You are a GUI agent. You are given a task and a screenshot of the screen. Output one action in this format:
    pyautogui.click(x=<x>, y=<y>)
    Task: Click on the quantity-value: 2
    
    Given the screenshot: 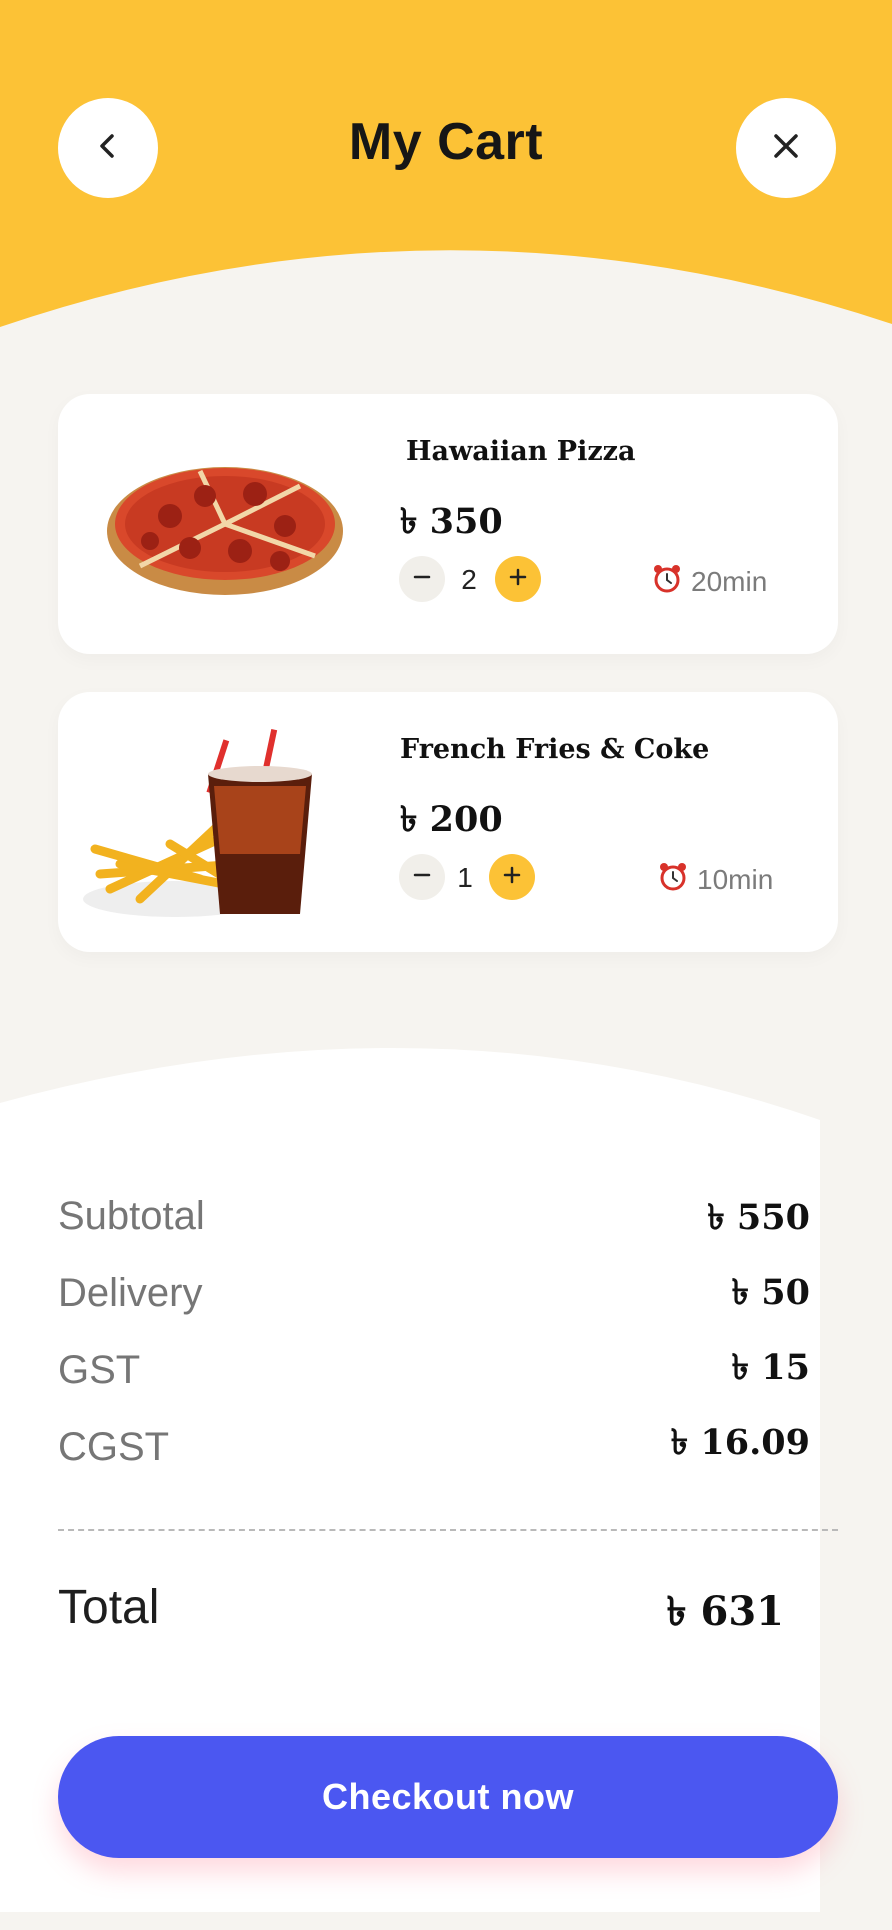 What is the action you would take?
    pyautogui.click(x=469, y=579)
    